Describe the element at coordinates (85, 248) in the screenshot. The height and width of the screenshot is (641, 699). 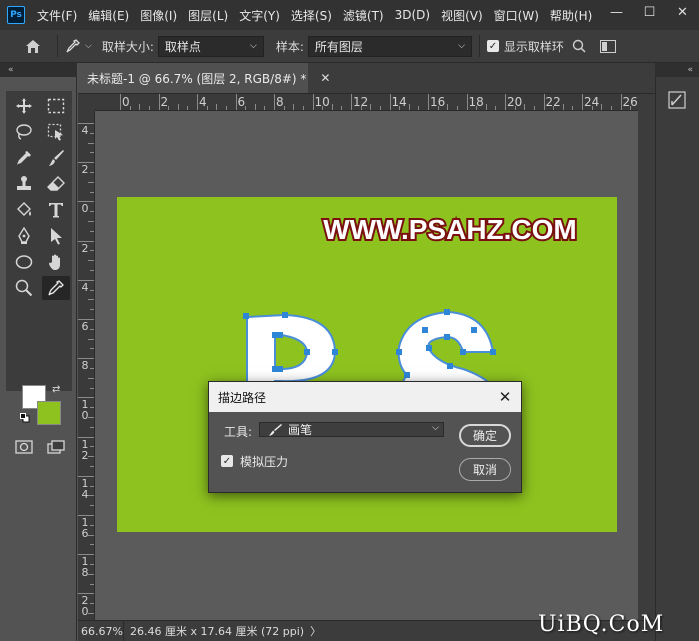
I see `ruler-v-label: 2` at that location.